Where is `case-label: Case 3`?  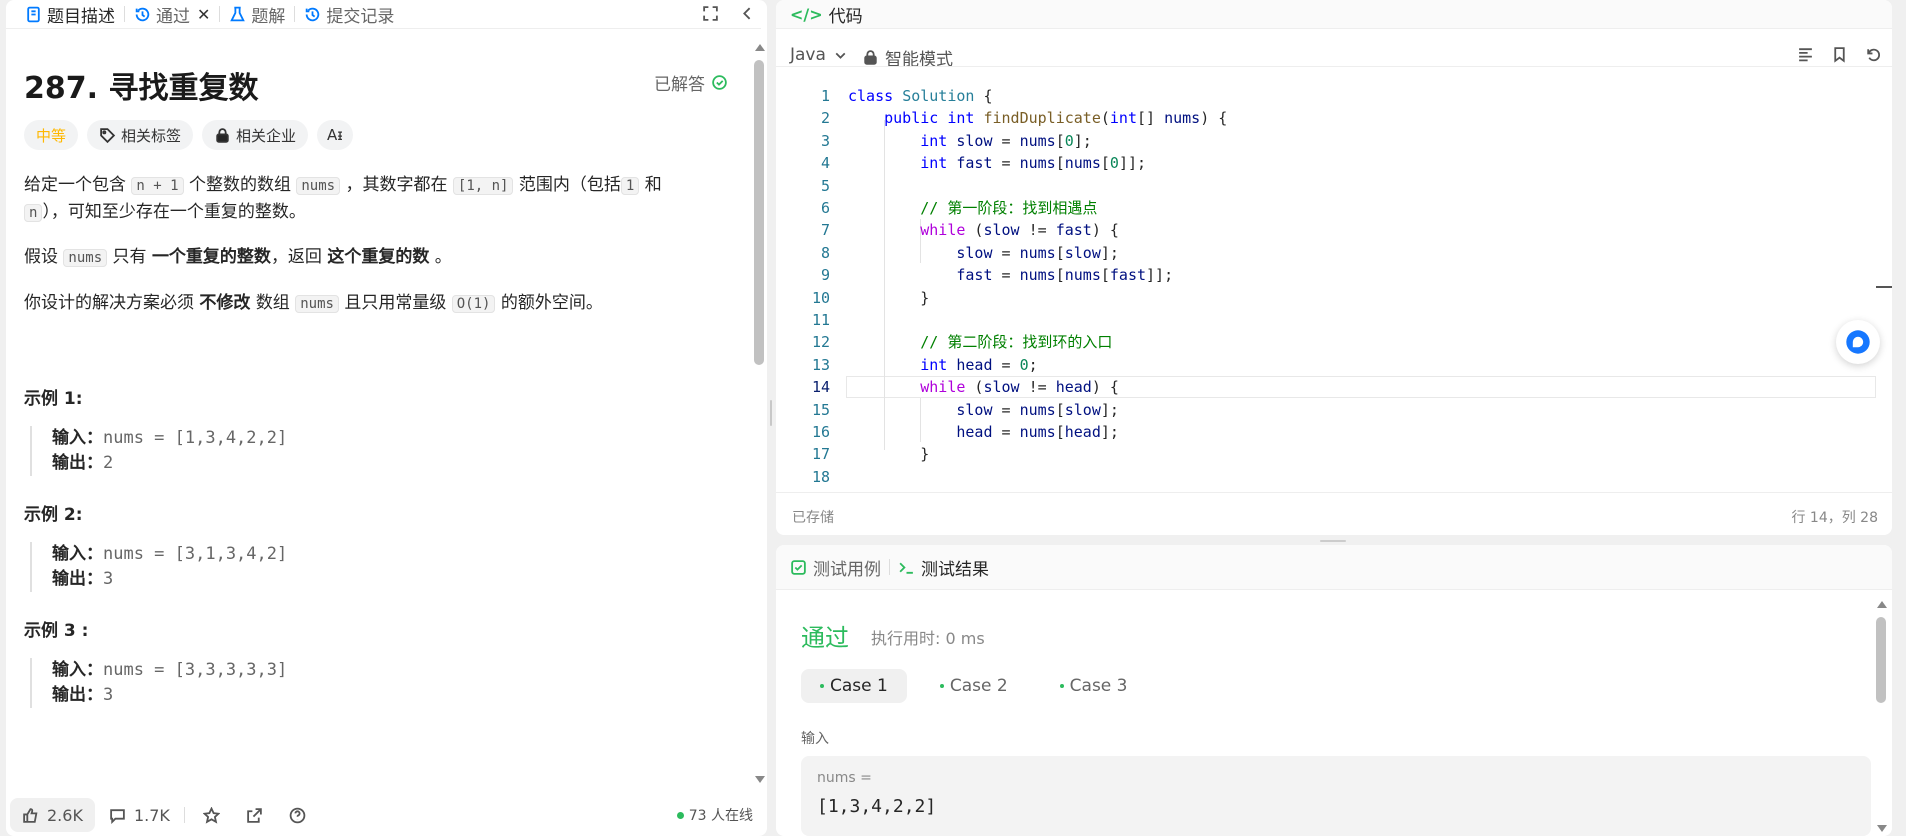
case-label: Case 3 is located at coordinates (1098, 686).